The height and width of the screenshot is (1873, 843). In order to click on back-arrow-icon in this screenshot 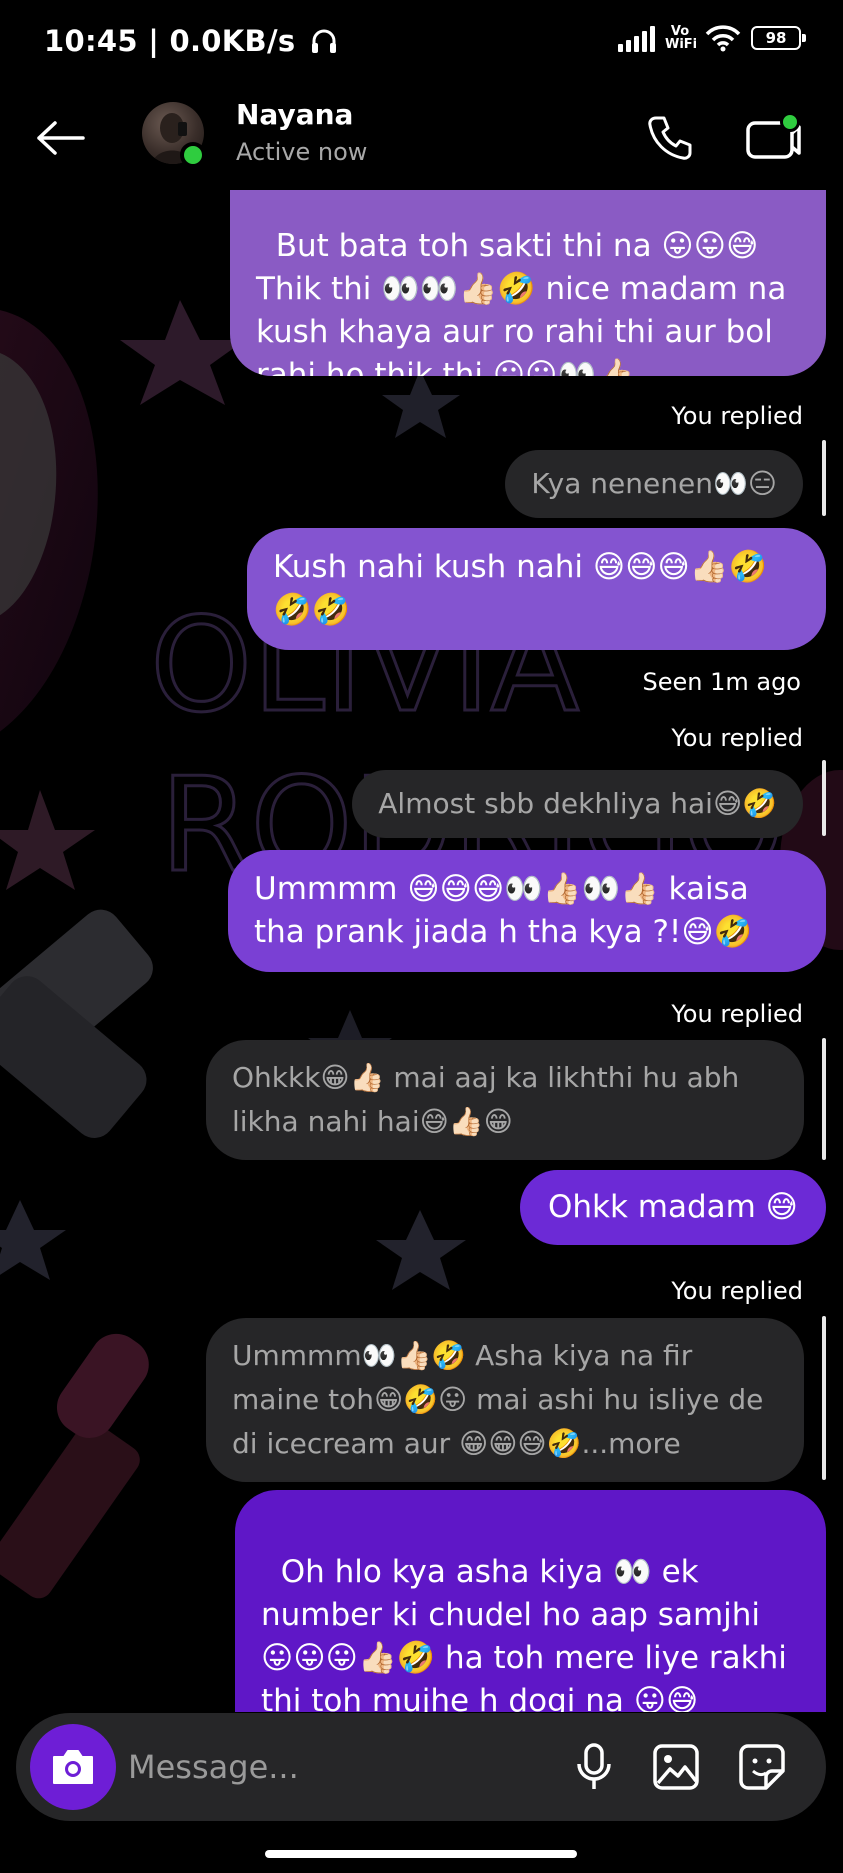, I will do `click(61, 138)`.